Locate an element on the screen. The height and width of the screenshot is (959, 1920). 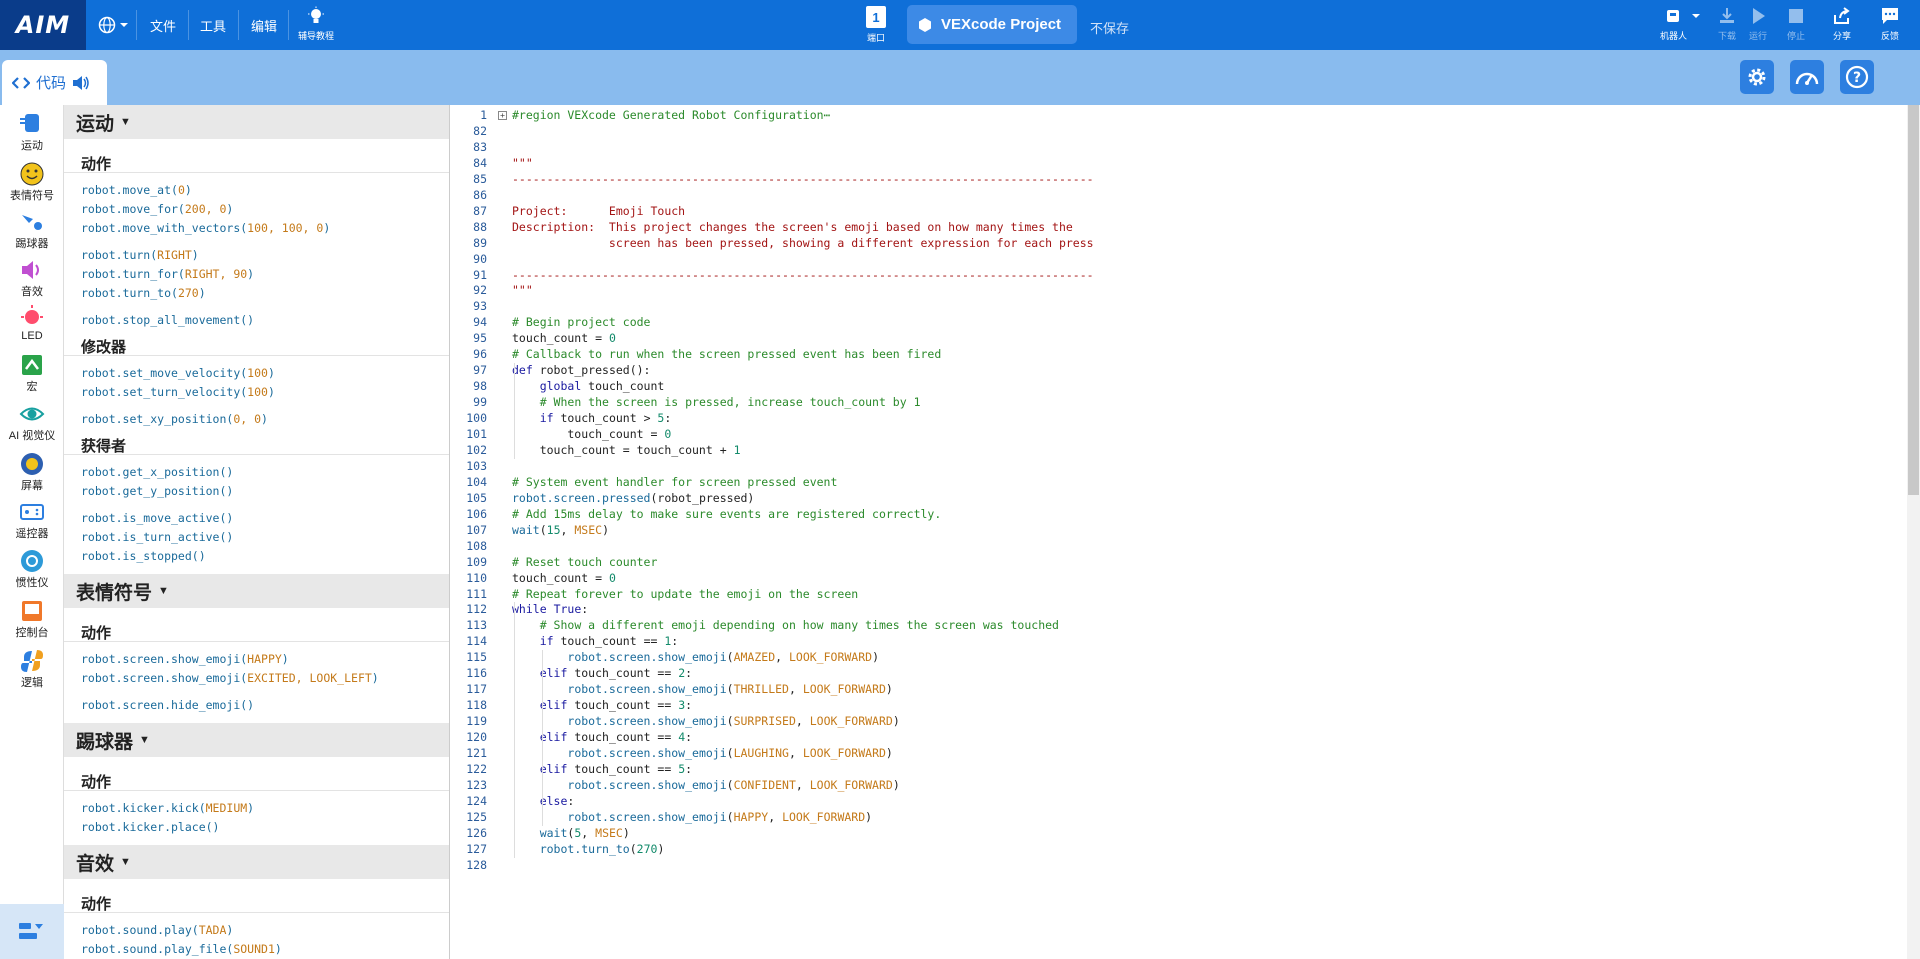
code-snippet: robot.kicker.kick(MEDIUM) is located at coordinates (256, 808).